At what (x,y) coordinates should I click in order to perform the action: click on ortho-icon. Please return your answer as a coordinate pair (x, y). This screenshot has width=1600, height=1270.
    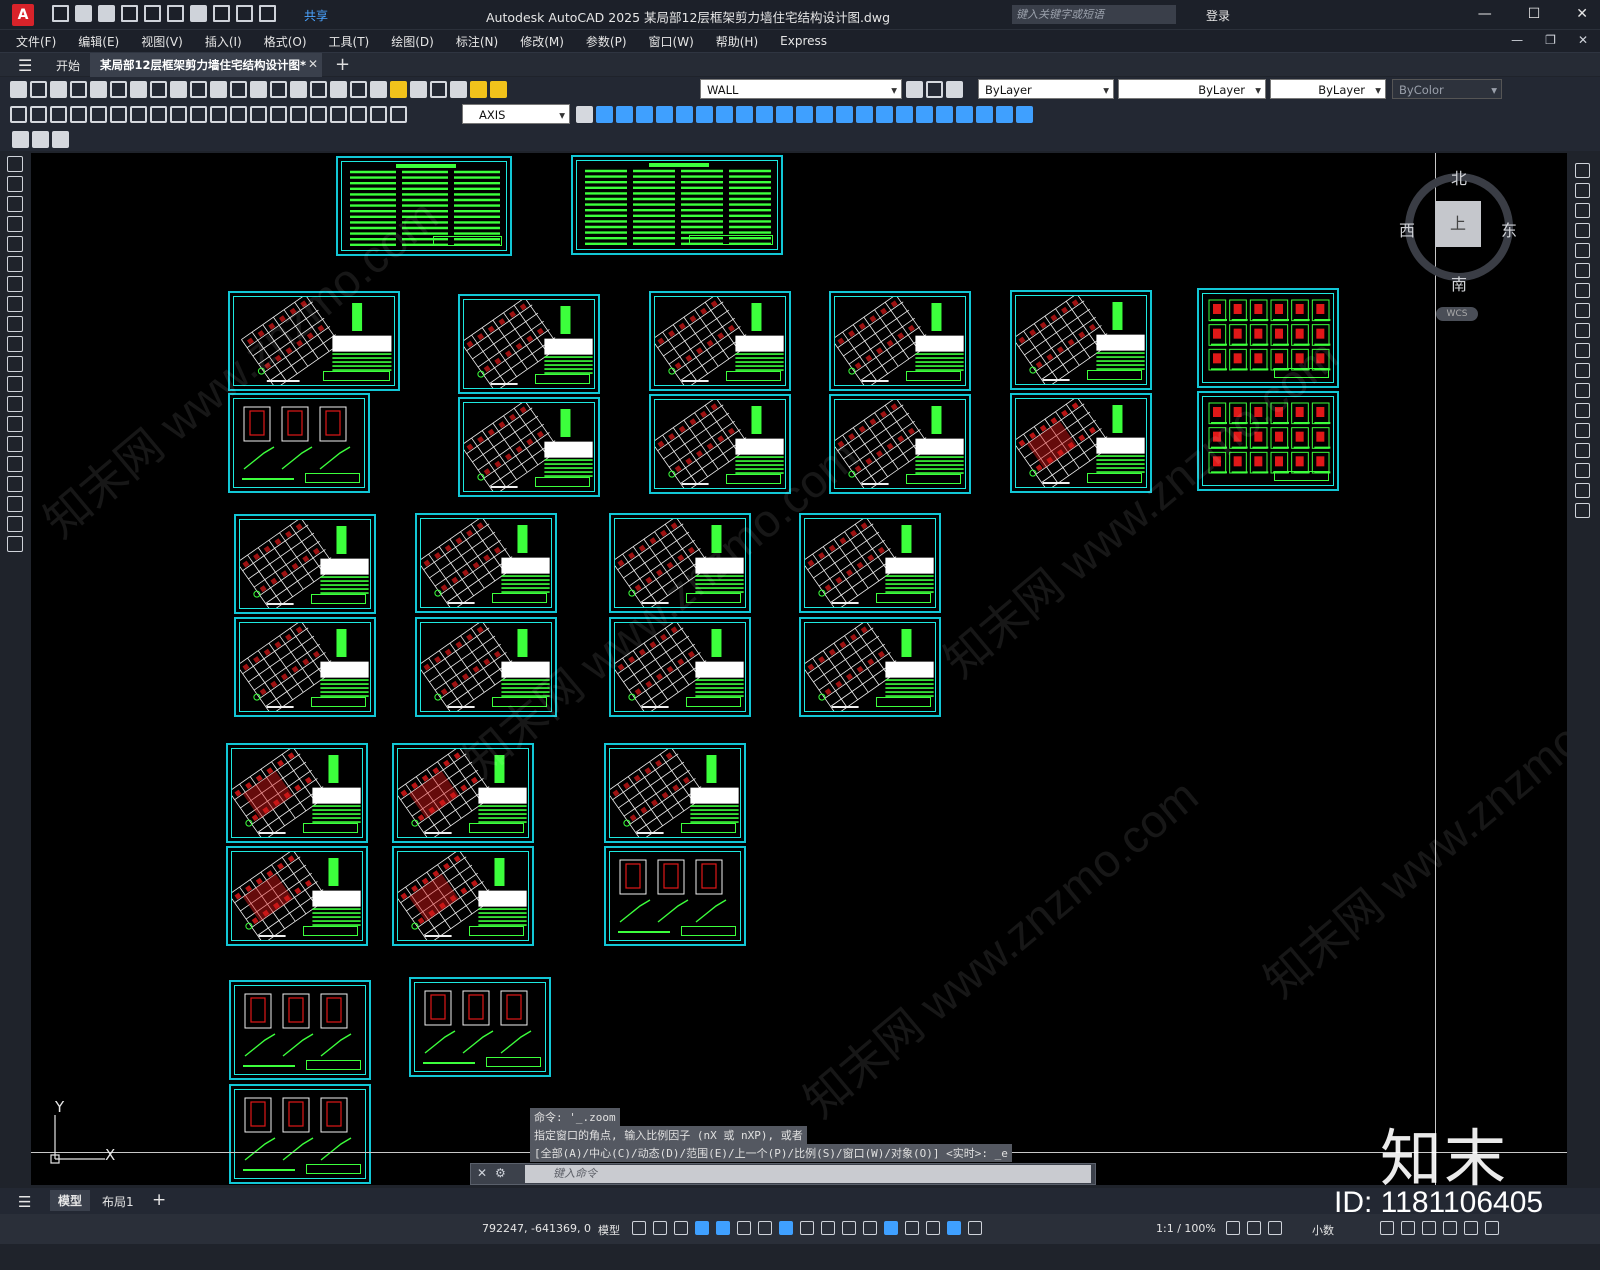
    Looking at the image, I should click on (702, 1228).